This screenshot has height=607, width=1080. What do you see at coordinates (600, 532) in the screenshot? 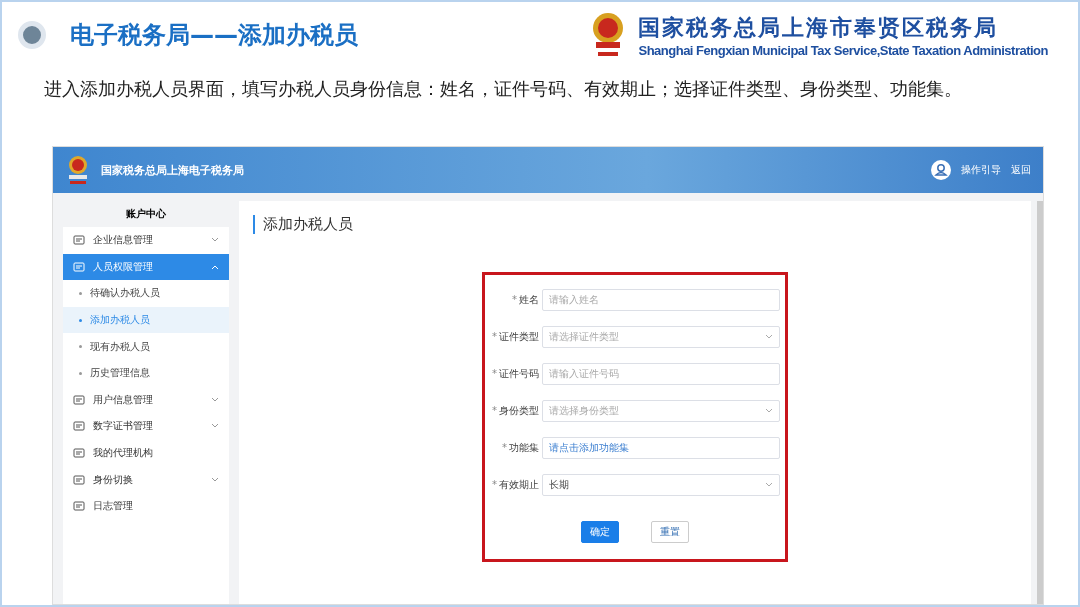
I see `confirm-button: 确定` at bounding box center [600, 532].